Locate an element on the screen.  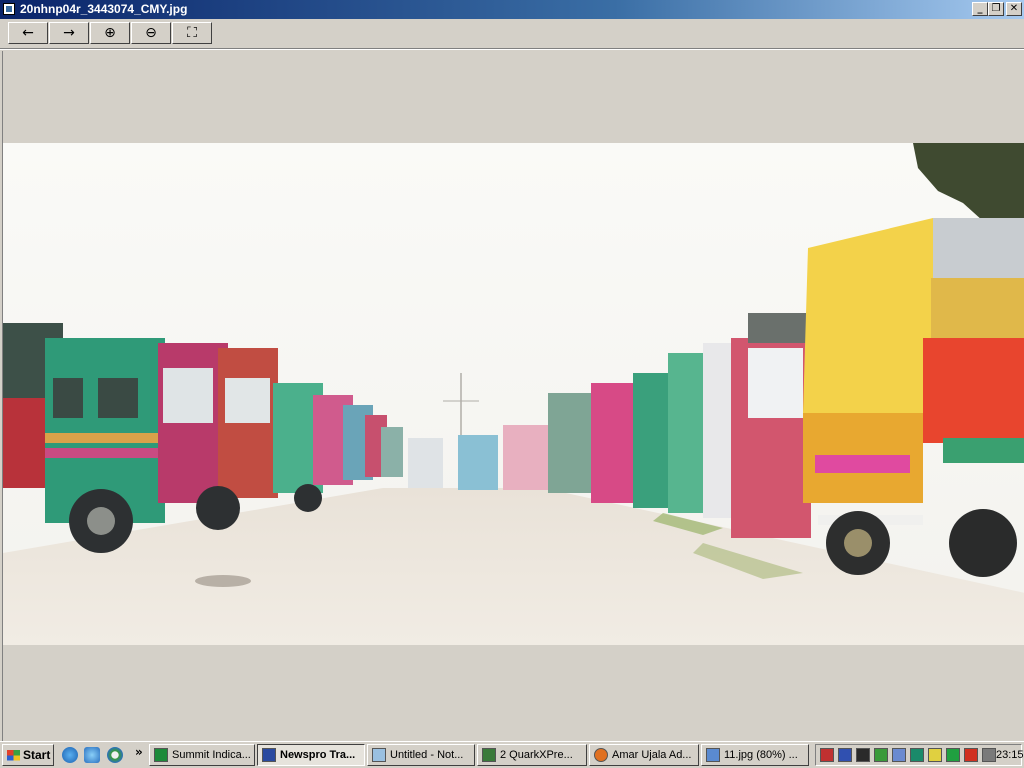
start-label: Start is located at coordinates (37, 755).